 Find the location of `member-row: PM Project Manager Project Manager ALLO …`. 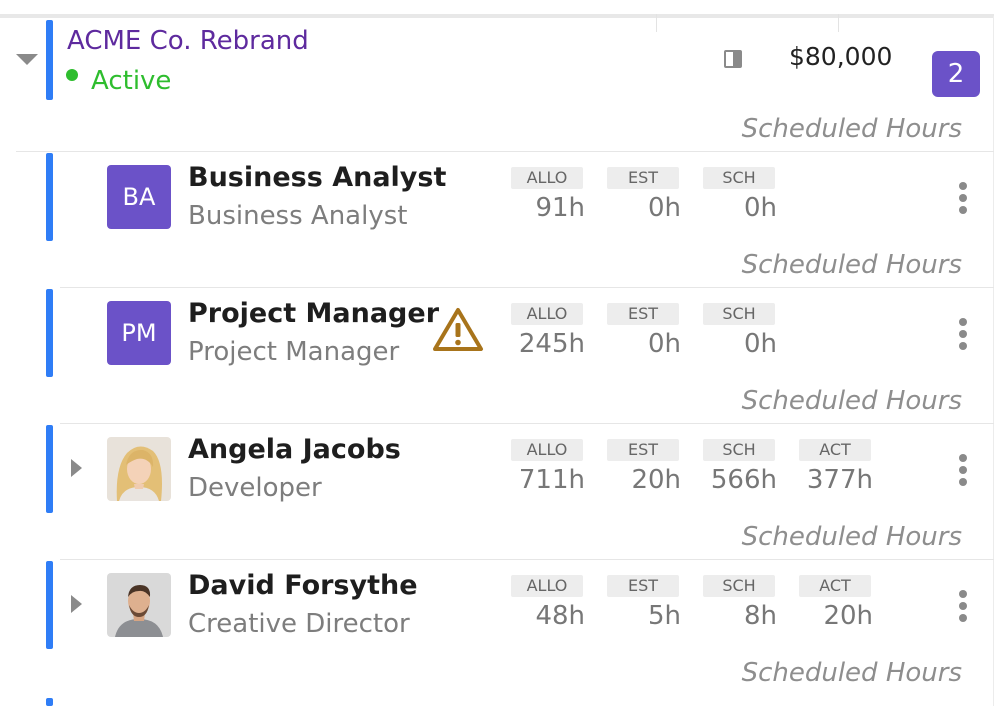

member-row: PM Project Manager Project Manager ALLO … is located at coordinates (497, 333).